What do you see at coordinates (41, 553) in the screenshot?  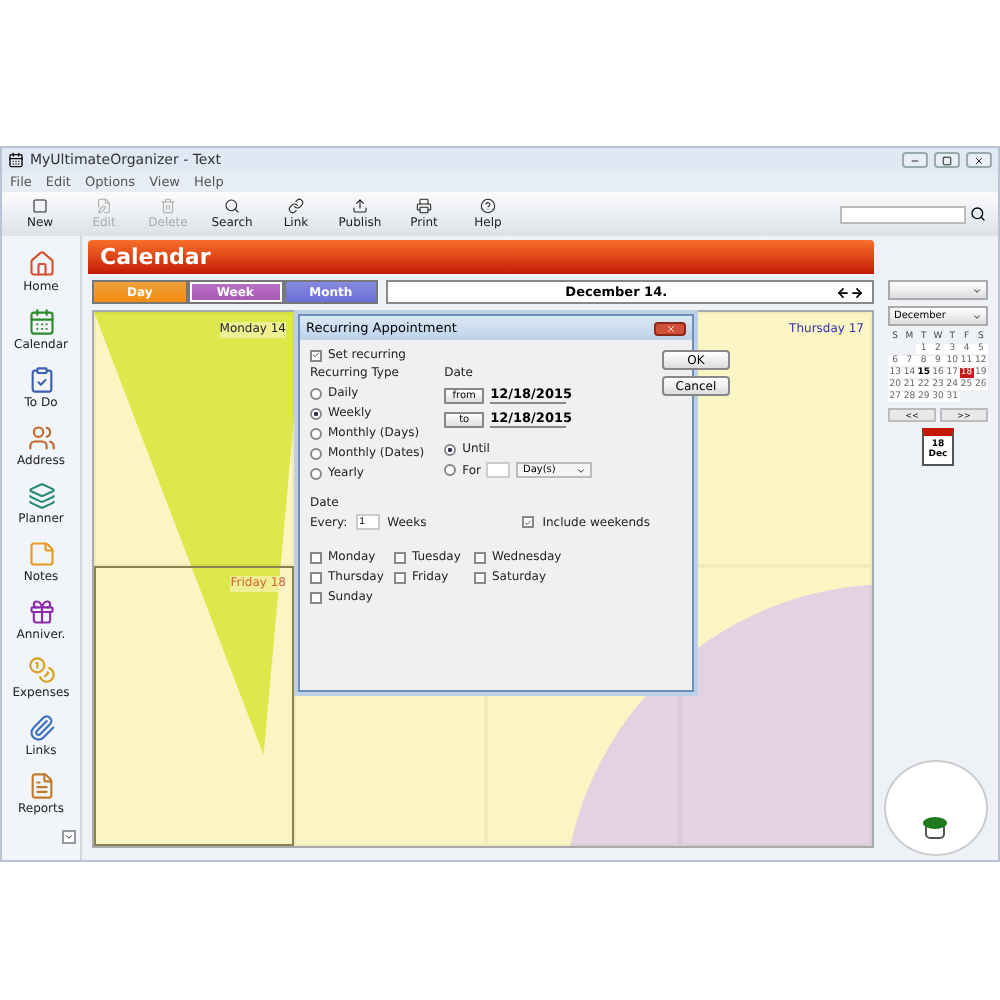 I see `note-icon` at bounding box center [41, 553].